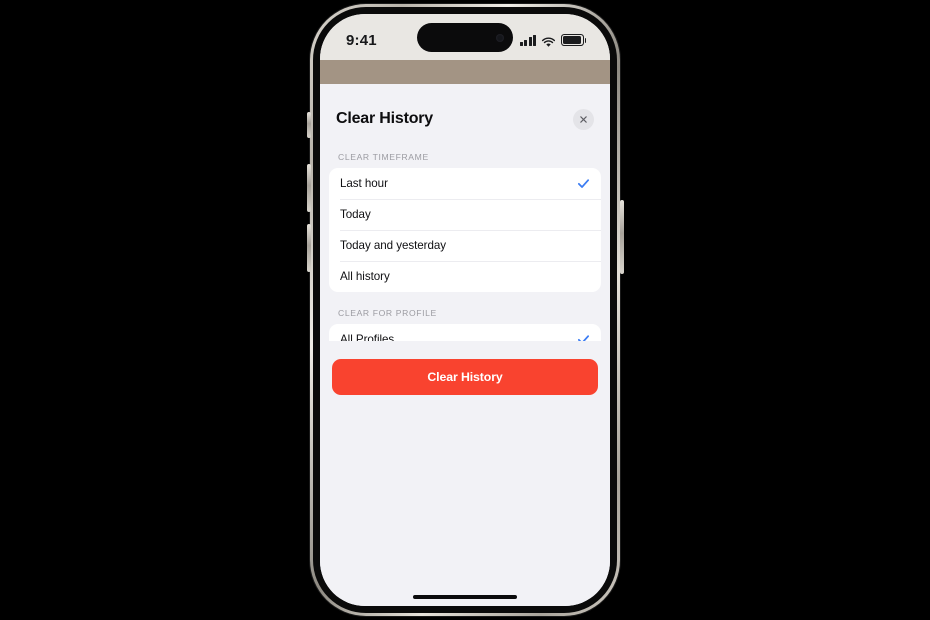 The image size is (930, 620). I want to click on option-row-all-profiles: All Profiles, so click(465, 332).